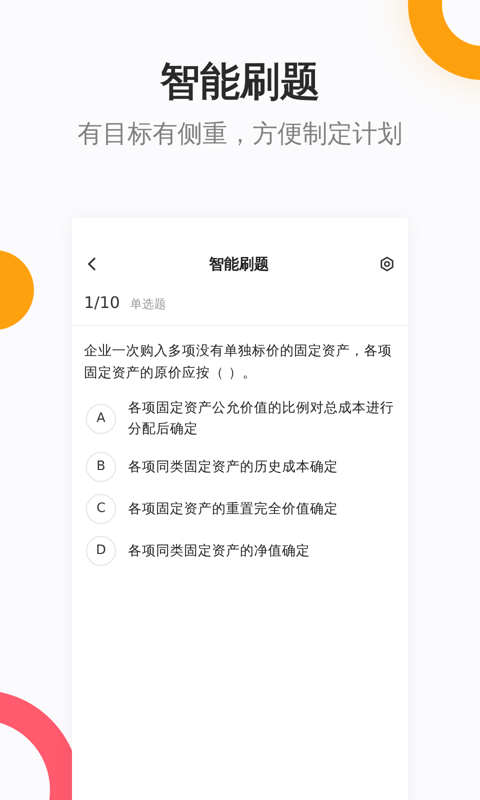 This screenshot has height=800, width=480. I want to click on screen-title: 智能刷题, so click(239, 264).